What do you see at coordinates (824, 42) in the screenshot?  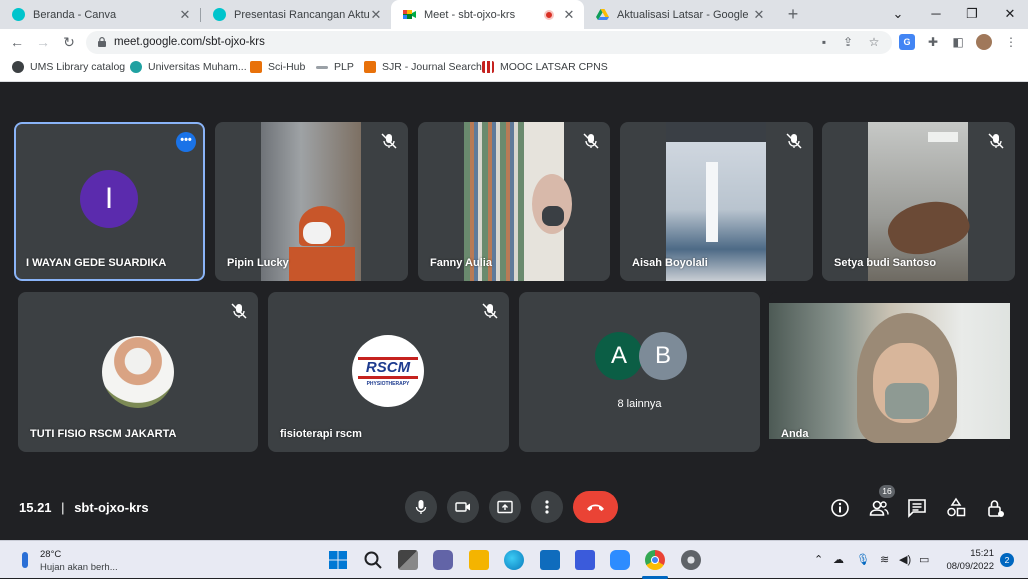 I see `camera-in-use-icon: ▪` at bounding box center [824, 42].